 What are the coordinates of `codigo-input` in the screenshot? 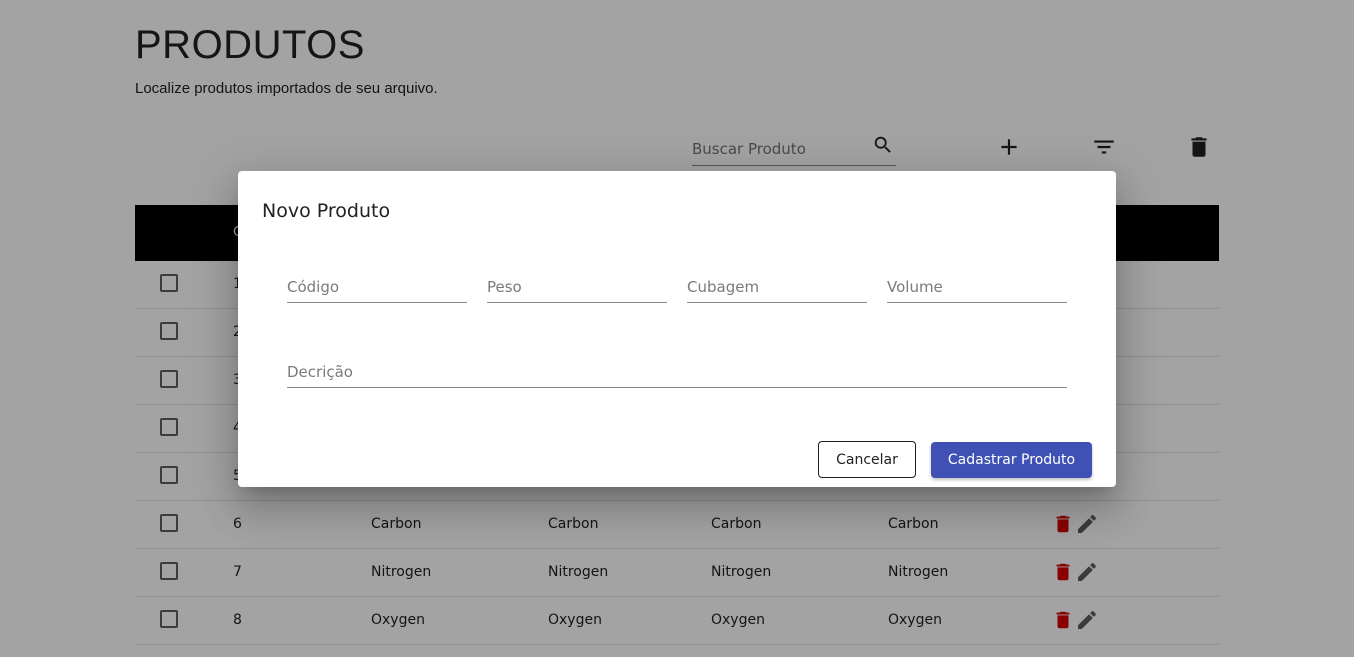 It's located at (377, 287).